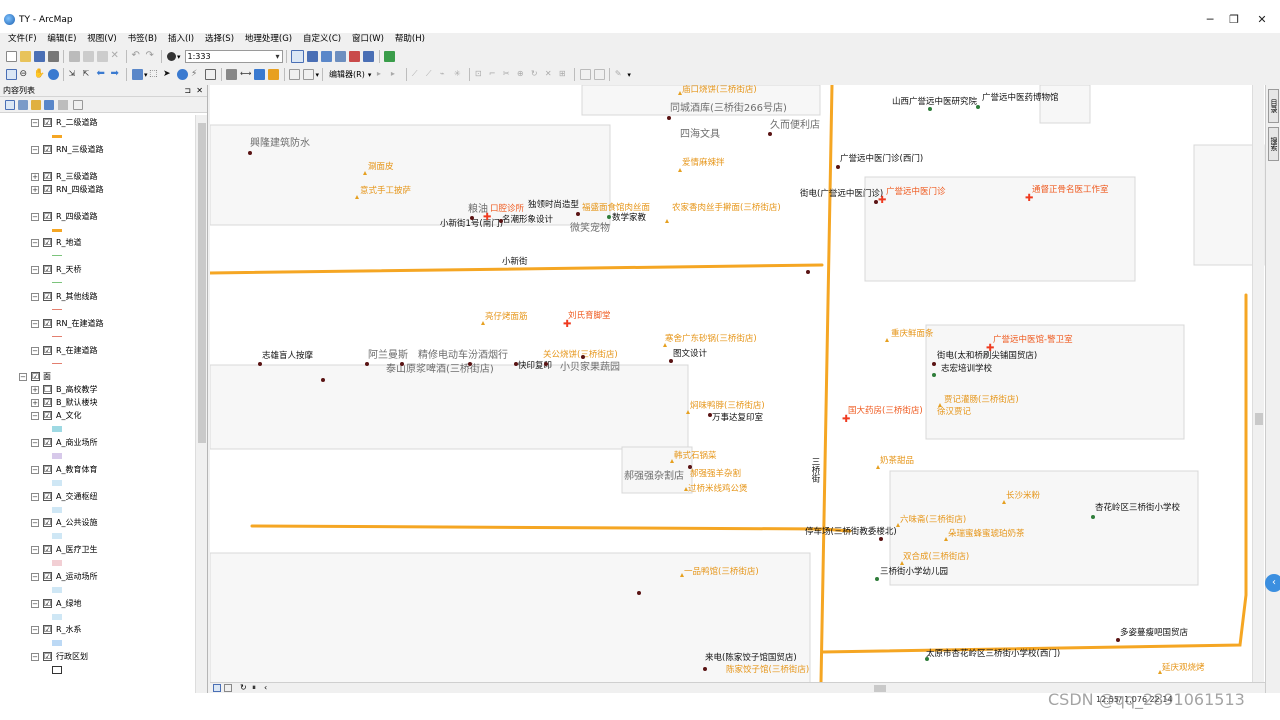 Image resolution: width=1280 pixels, height=720 pixels. I want to click on layer-label: R_地道, so click(69, 243).